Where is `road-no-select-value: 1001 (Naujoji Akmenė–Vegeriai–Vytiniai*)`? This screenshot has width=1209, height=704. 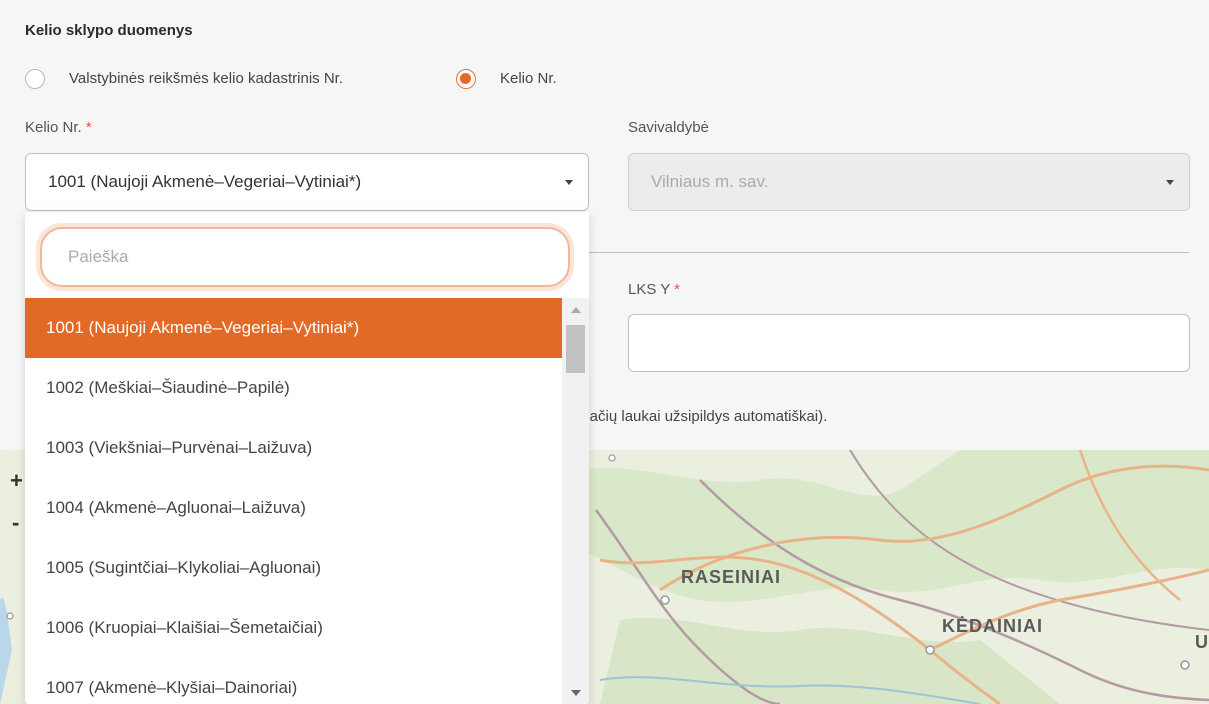 road-no-select-value: 1001 (Naujoji Akmenė–Vegeriai–Vytiniai*) is located at coordinates (205, 181).